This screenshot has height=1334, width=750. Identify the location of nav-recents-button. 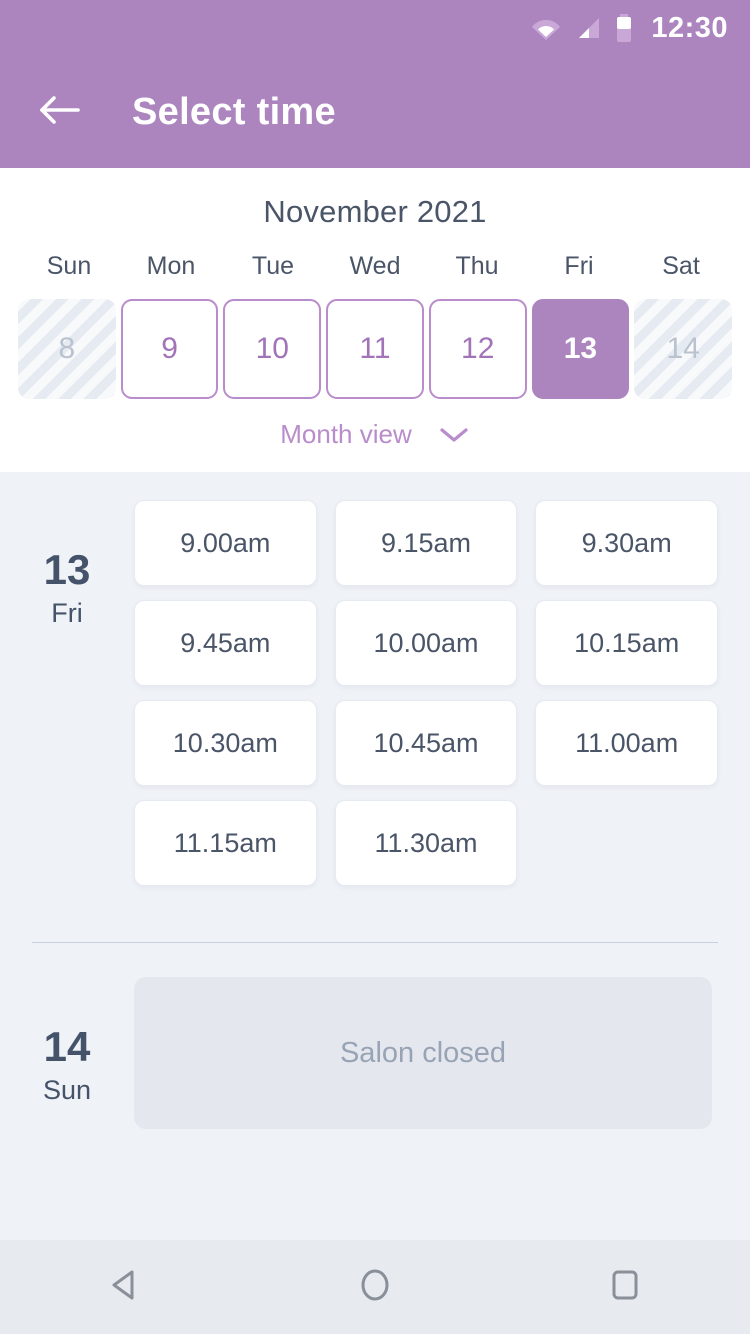
(625, 1287).